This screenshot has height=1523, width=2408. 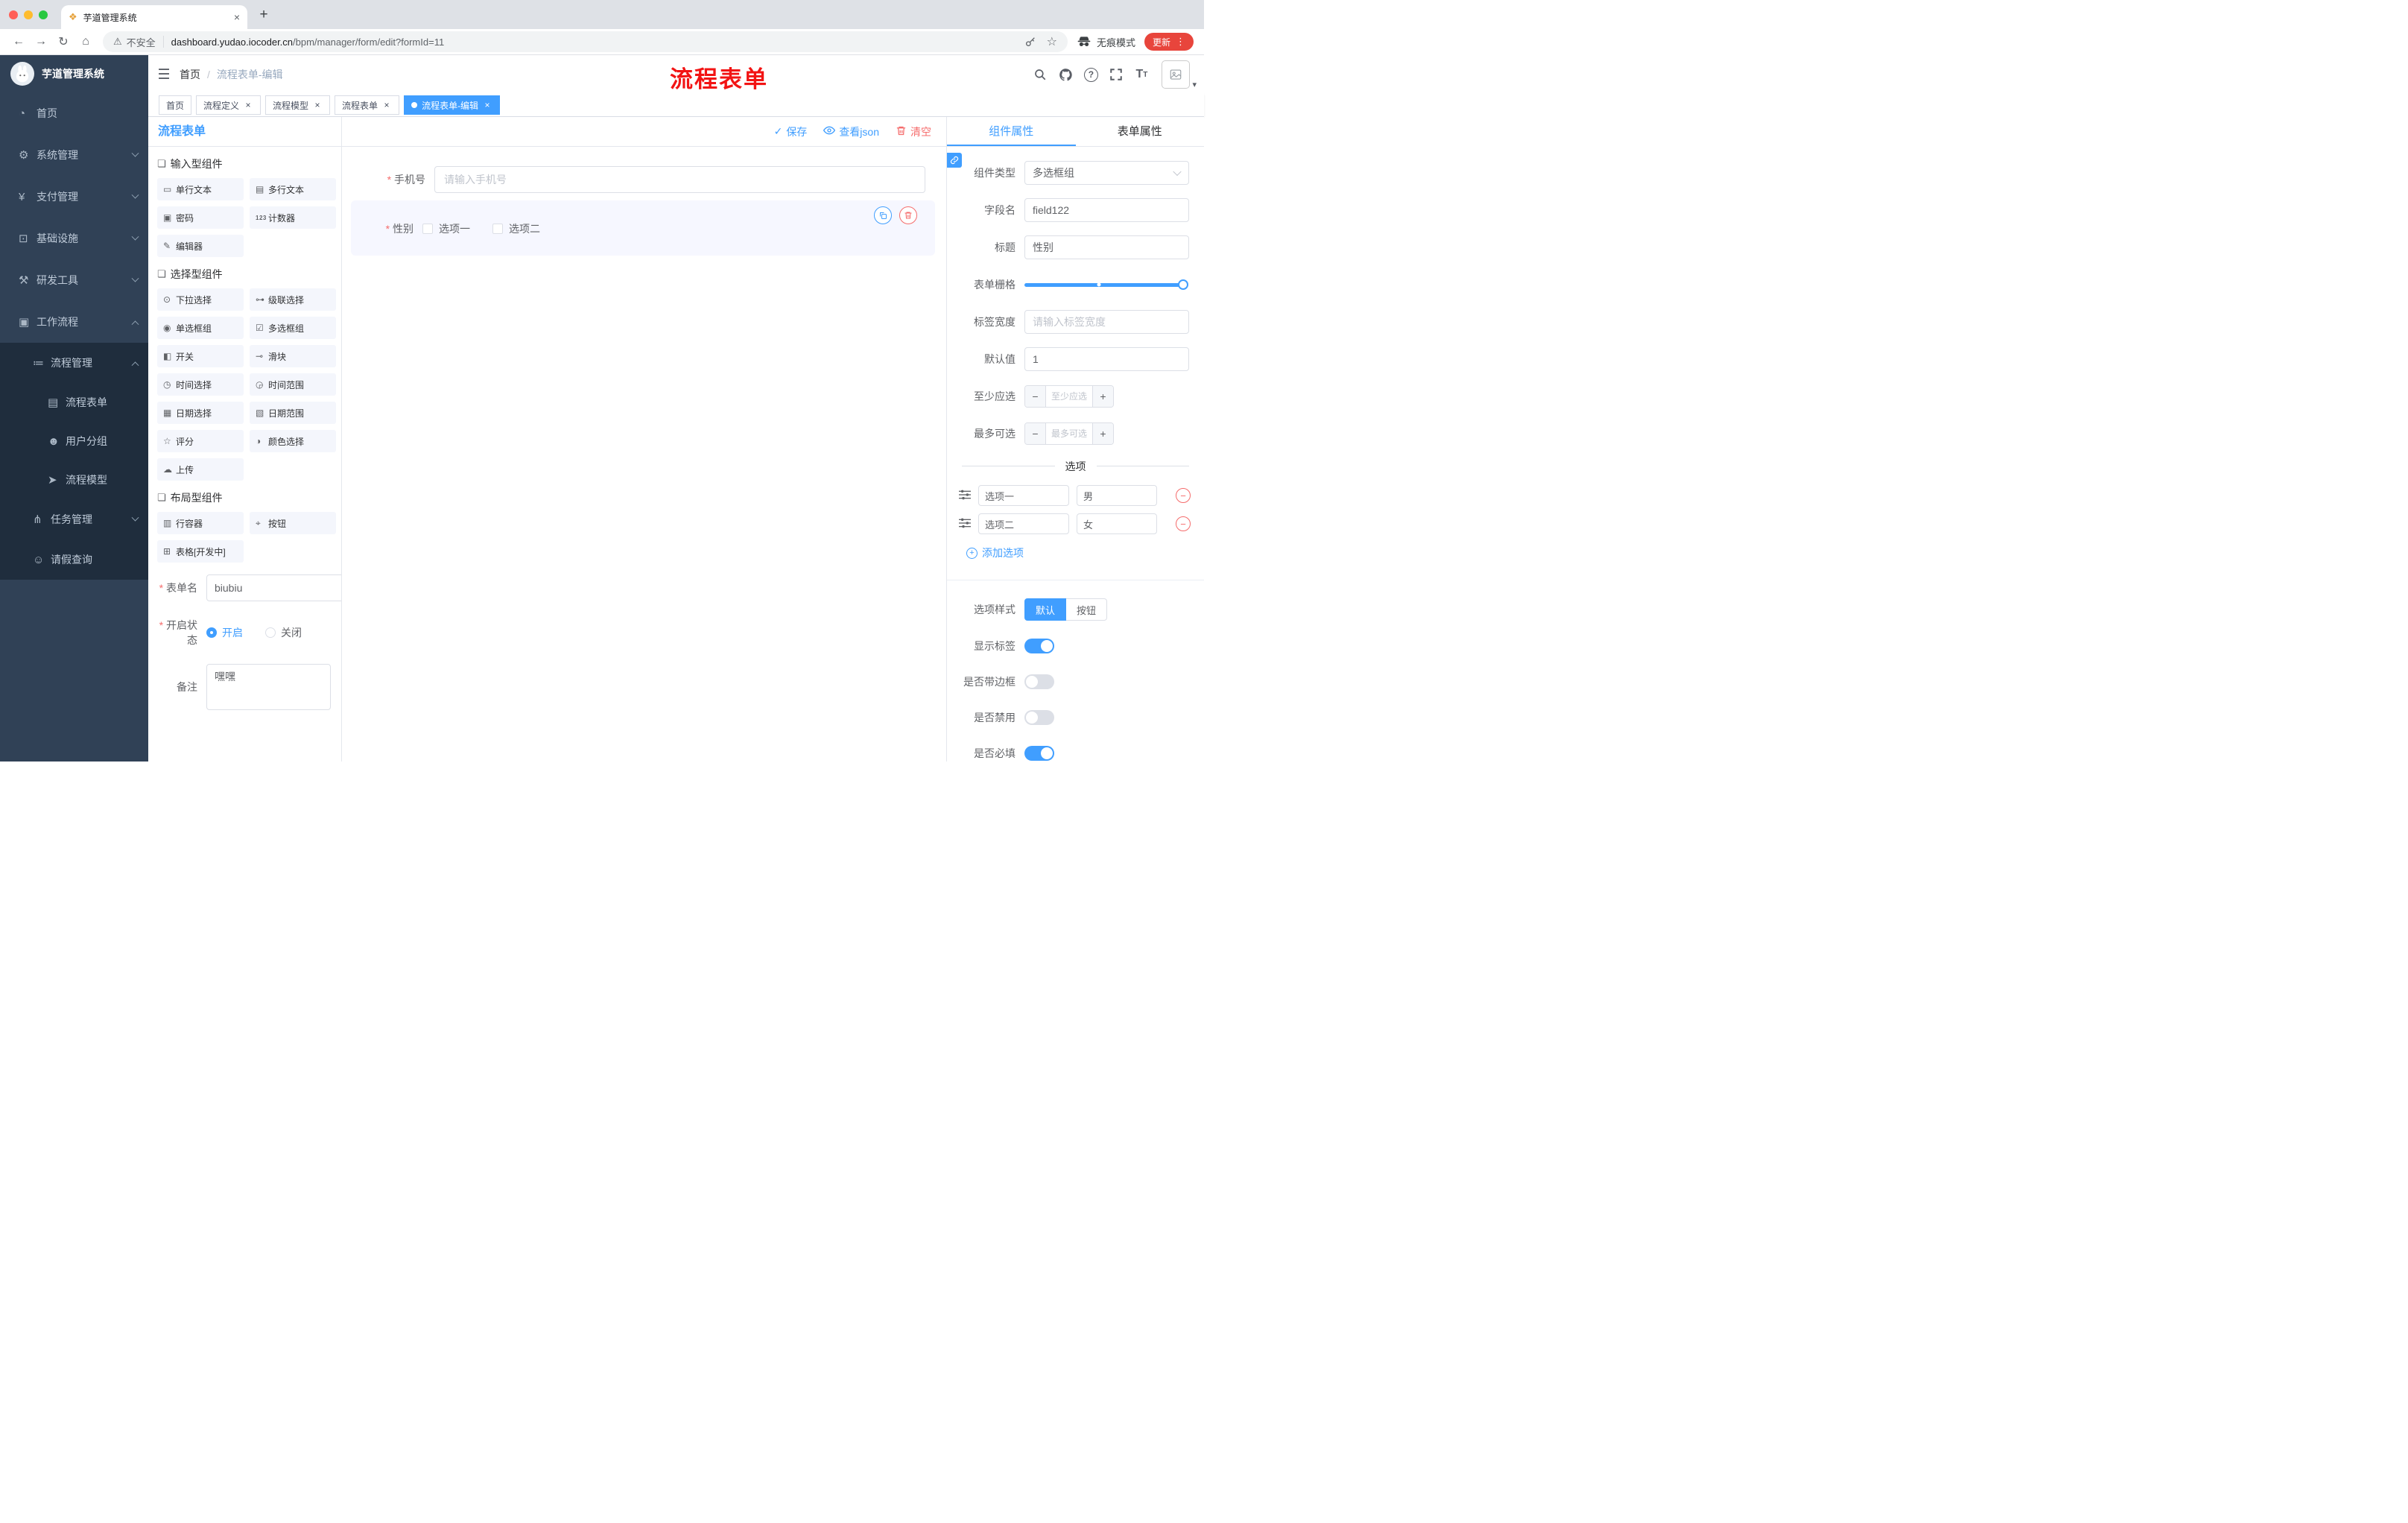 What do you see at coordinates (63, 42) in the screenshot?
I see `reload-button: ↻` at bounding box center [63, 42].